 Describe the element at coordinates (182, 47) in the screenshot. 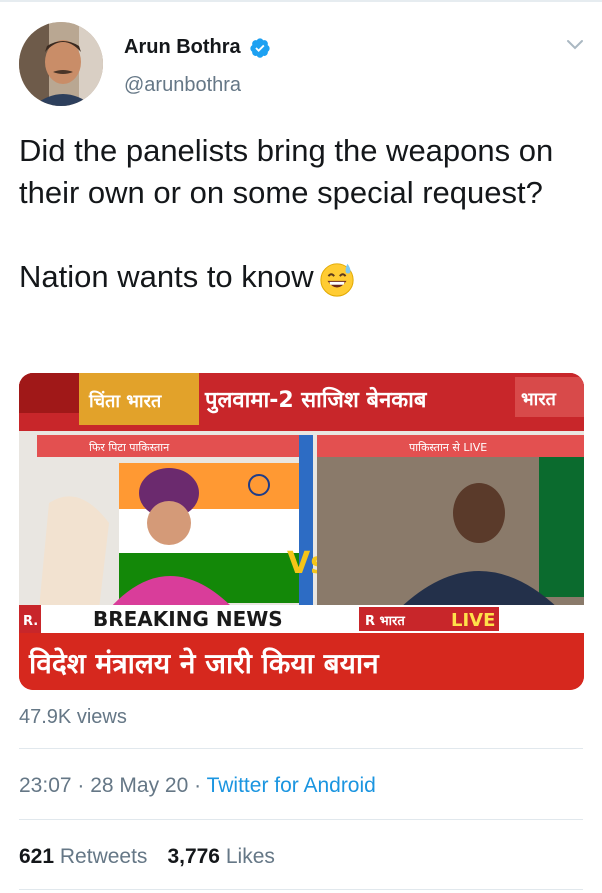

I see `author-name: Arun Bothra` at that location.